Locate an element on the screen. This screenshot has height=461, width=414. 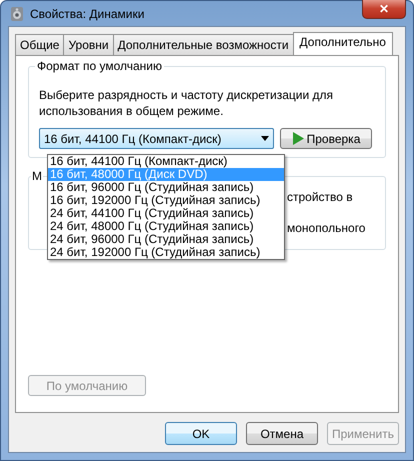
group-title: М is located at coordinates (37, 176).